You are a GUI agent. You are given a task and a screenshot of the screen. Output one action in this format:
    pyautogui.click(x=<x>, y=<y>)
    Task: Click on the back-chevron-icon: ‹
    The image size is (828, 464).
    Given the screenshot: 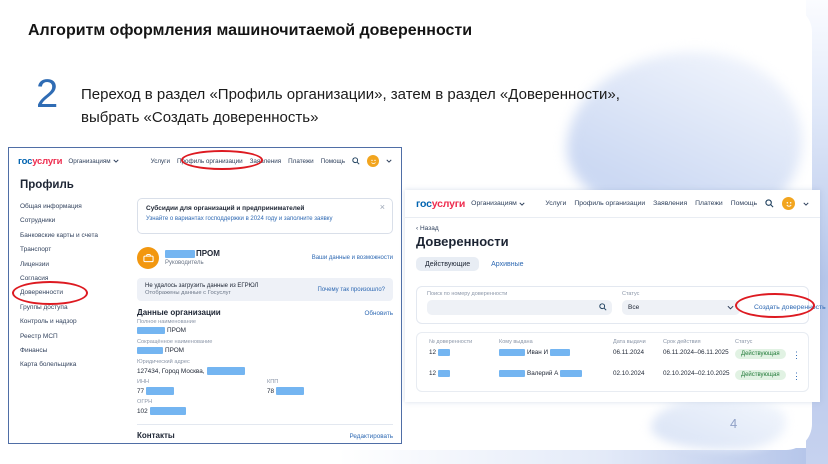 What is the action you would take?
    pyautogui.click(x=417, y=228)
    